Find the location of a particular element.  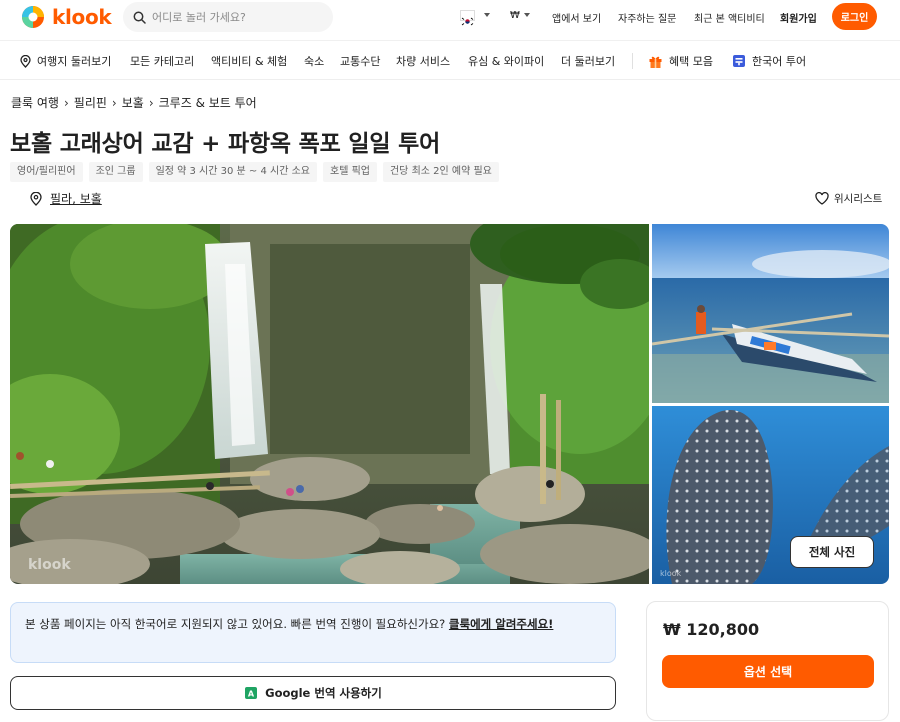

wishlist-button: 위시리스트 is located at coordinates (848, 198).